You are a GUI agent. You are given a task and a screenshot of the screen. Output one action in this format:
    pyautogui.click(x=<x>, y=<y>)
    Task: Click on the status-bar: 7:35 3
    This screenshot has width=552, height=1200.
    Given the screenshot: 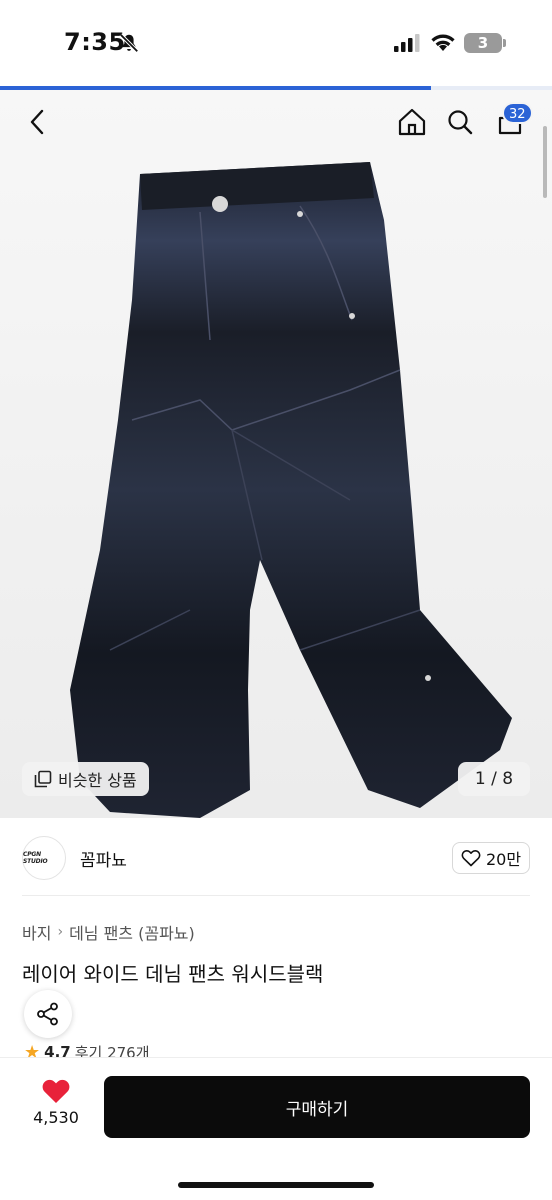 What is the action you would take?
    pyautogui.click(x=276, y=44)
    